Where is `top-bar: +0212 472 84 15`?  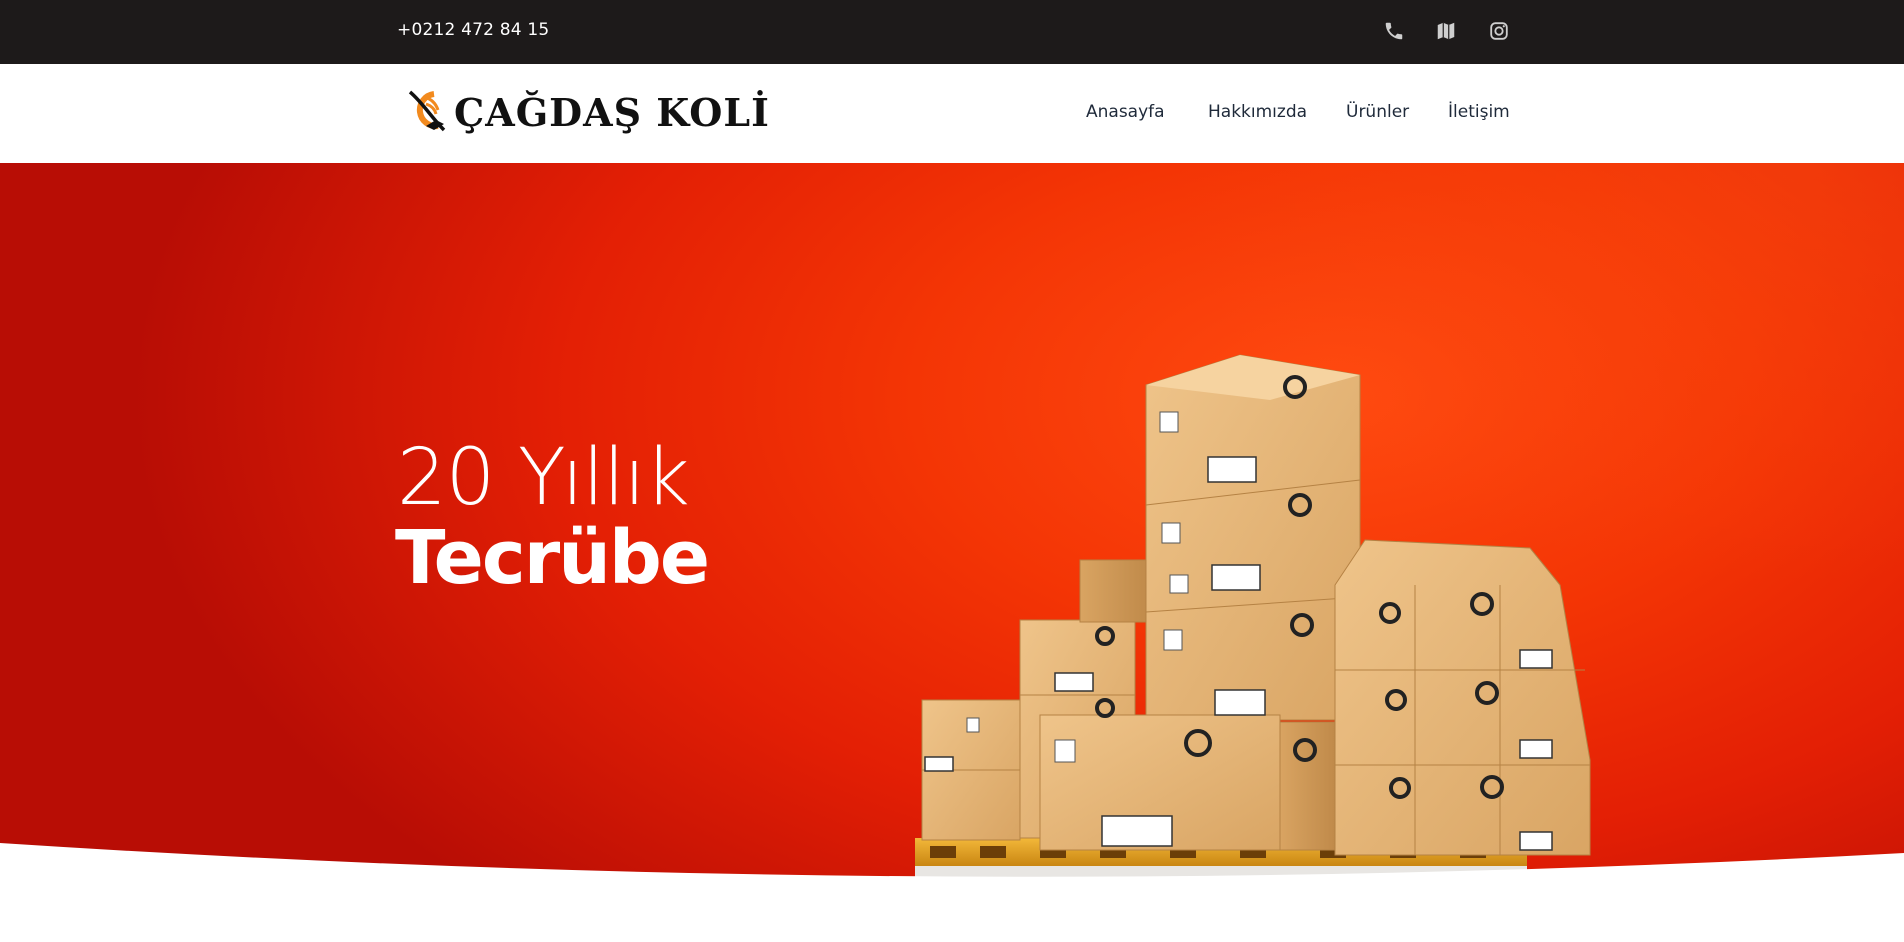
top-bar: +0212 472 84 15 is located at coordinates (952, 32).